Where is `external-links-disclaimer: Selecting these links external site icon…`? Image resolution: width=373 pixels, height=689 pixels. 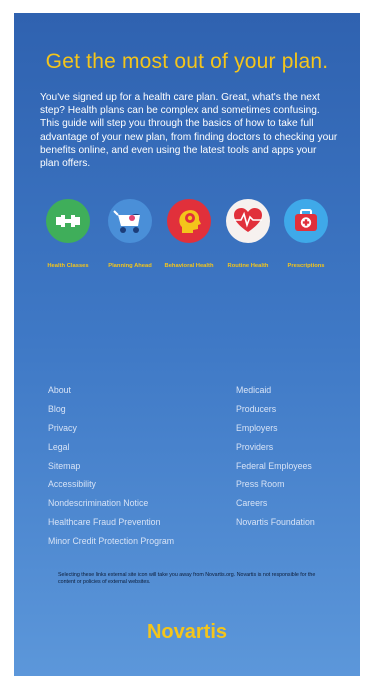 external-links-disclaimer: Selecting these links external site icon… is located at coordinates (187, 578).